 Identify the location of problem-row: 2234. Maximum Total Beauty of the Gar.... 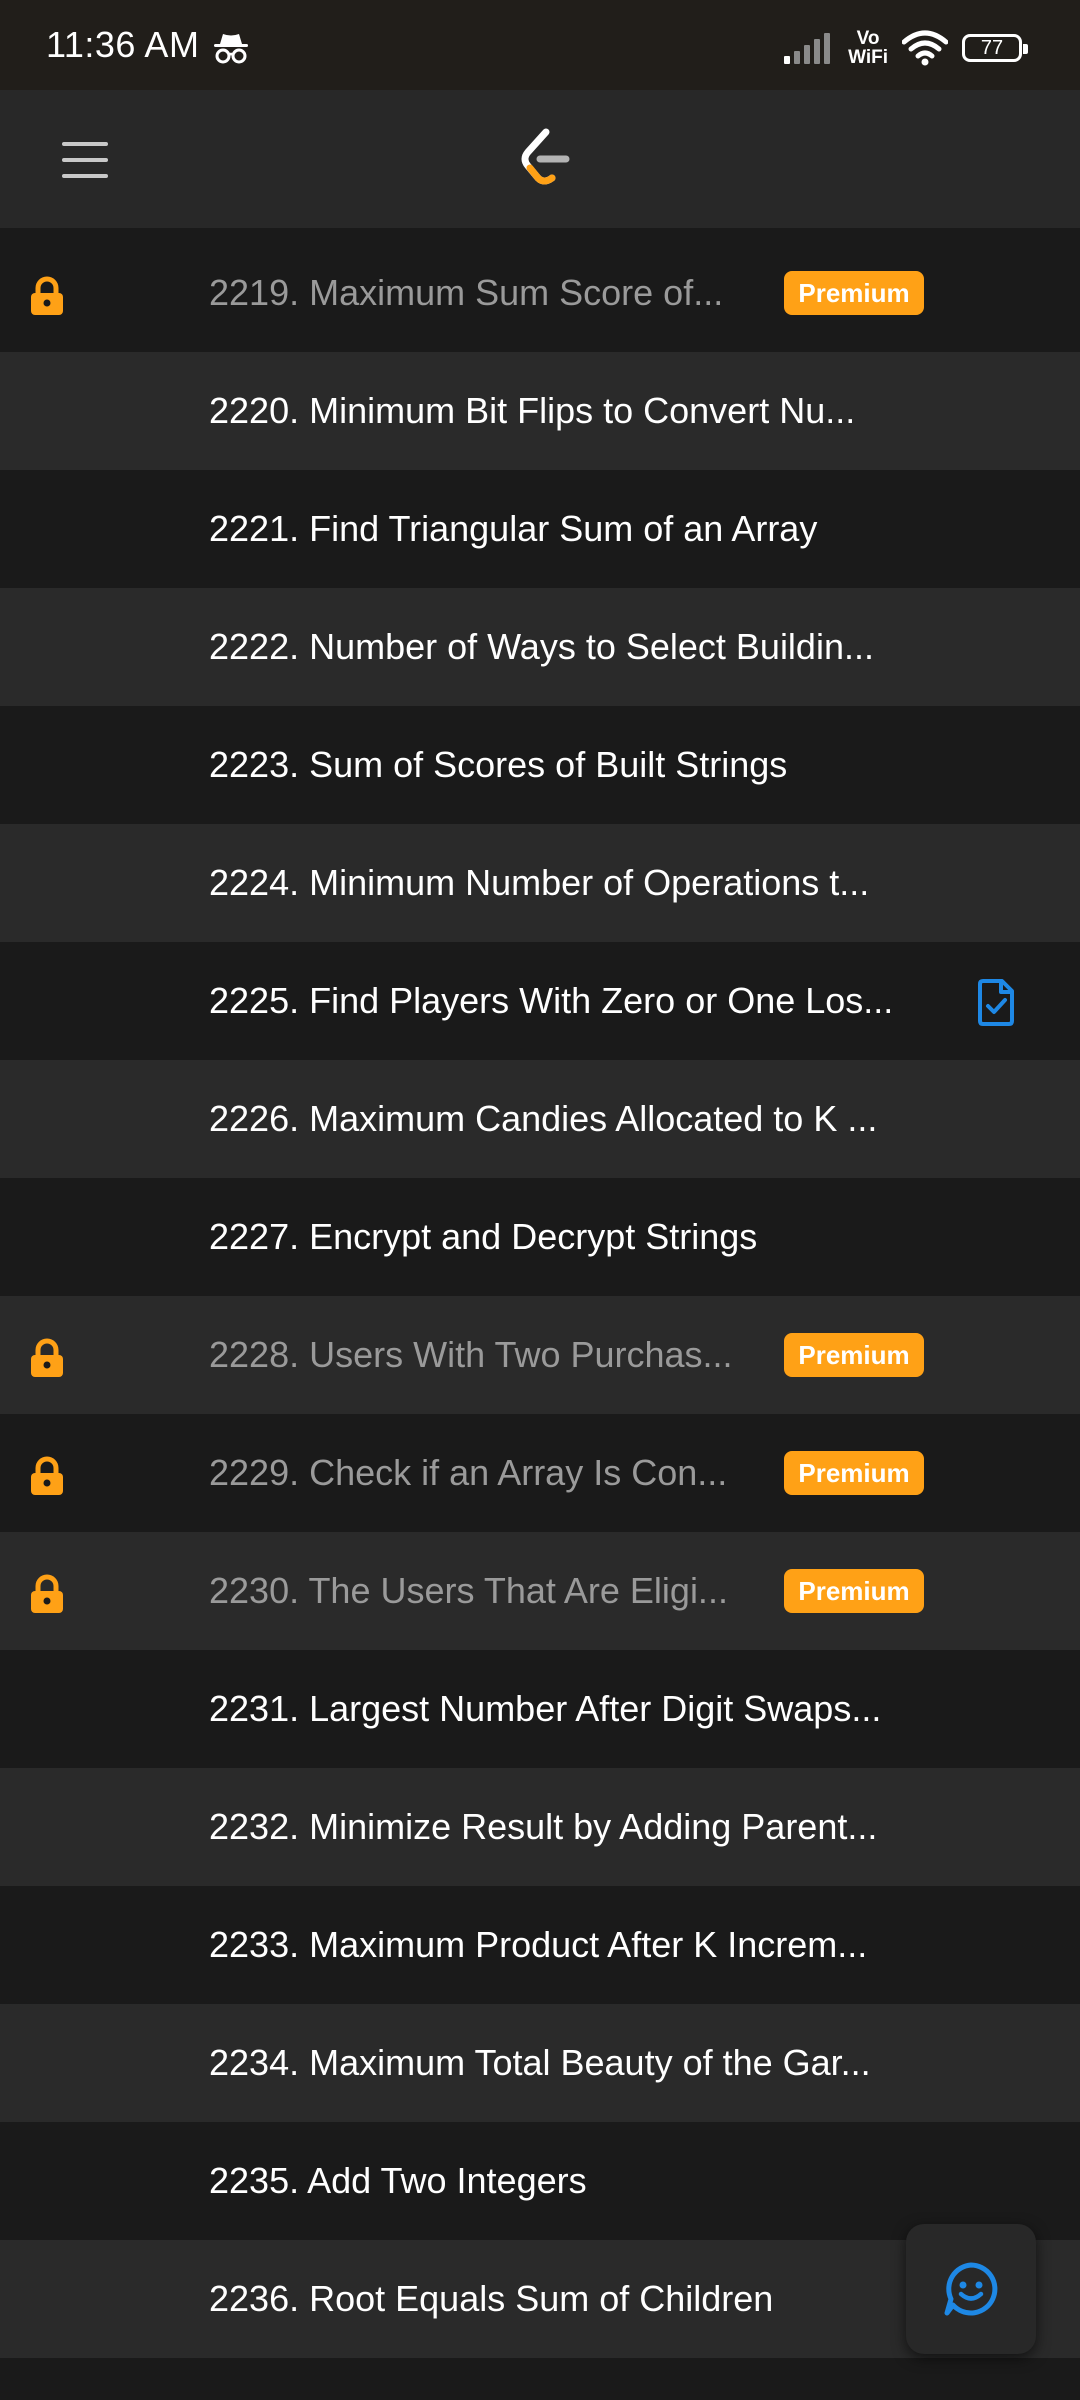
(540, 2063).